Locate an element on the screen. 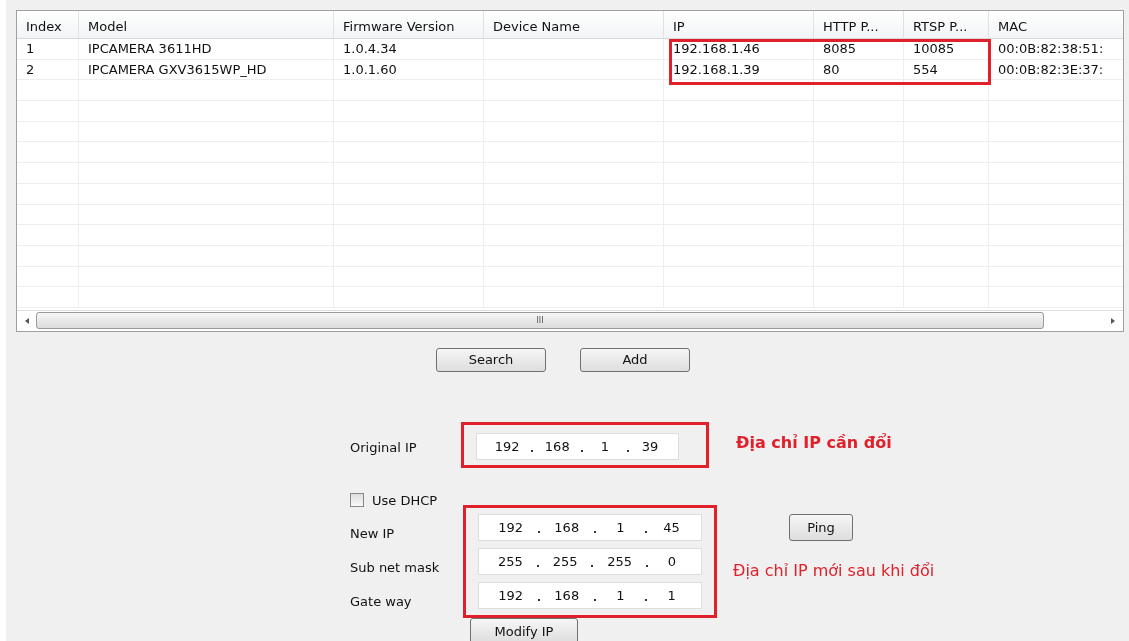 This screenshot has height=641, width=1129. ip-field: 192 168 1 1 is located at coordinates (590, 595).